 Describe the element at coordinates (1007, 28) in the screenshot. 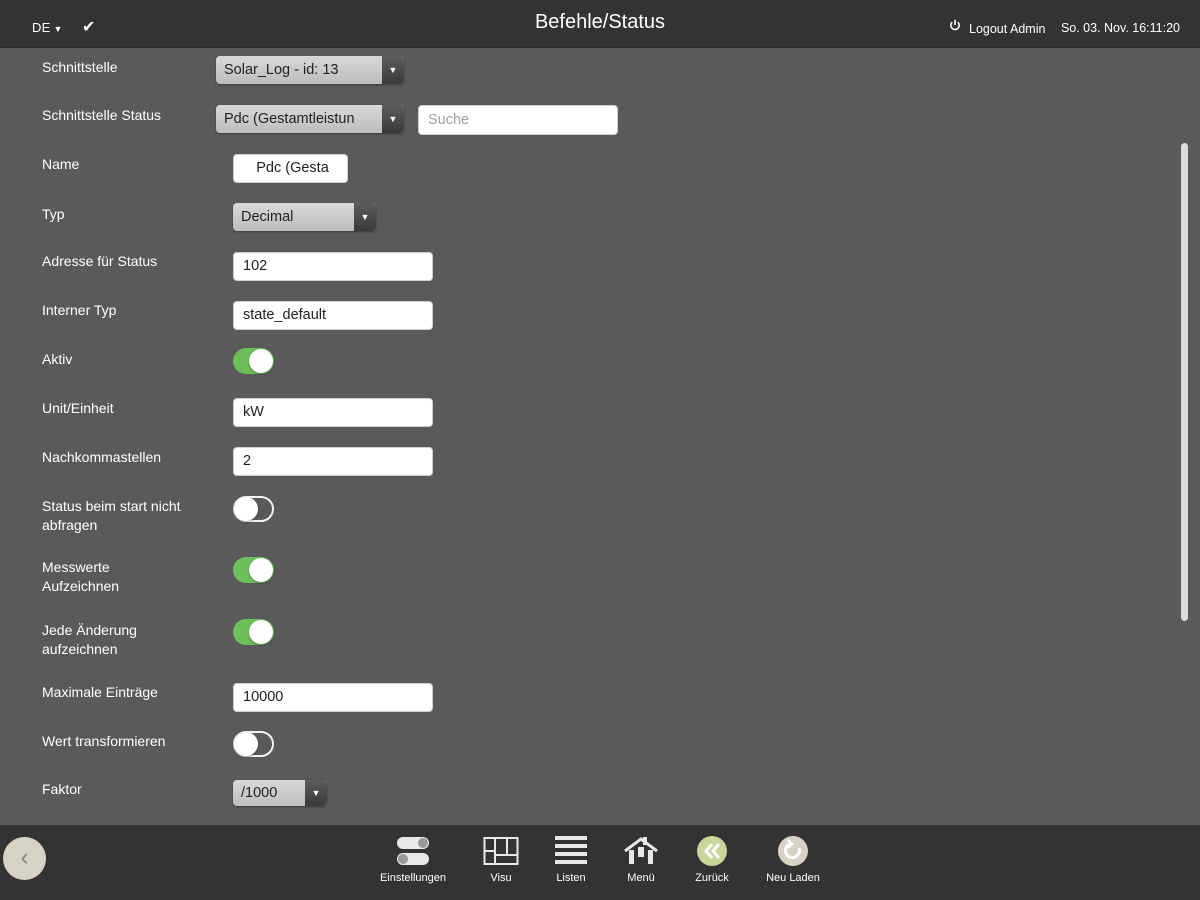

I see `logout-label: Logout Admin` at that location.